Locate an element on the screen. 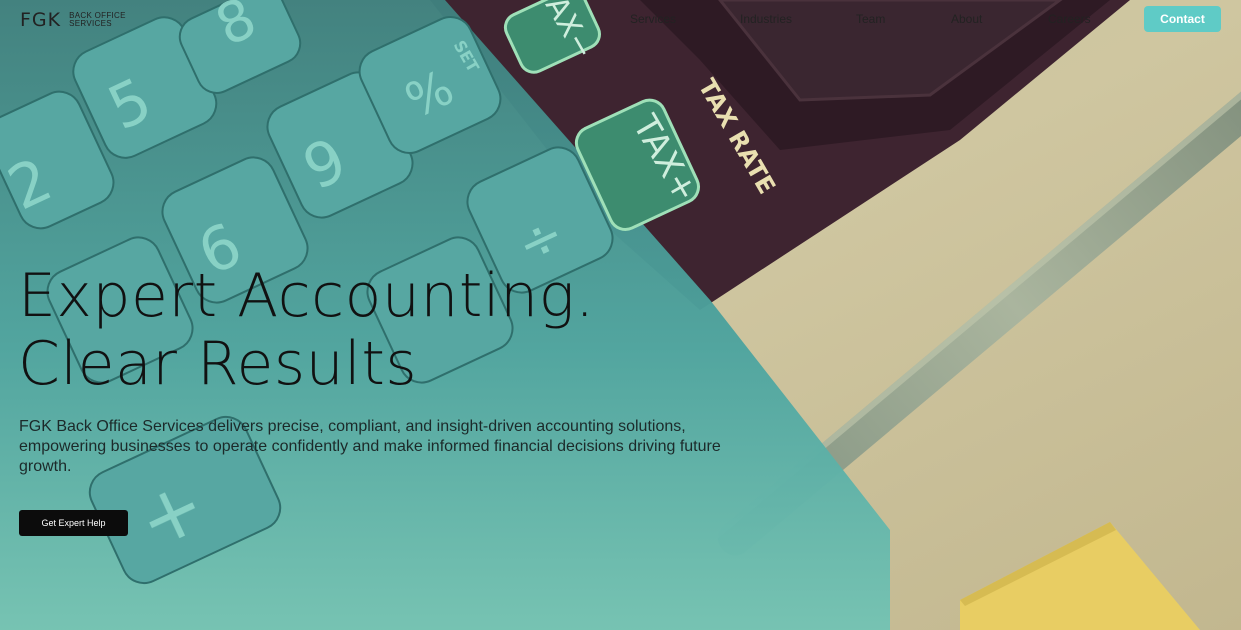 Image resolution: width=1241 pixels, height=630 pixels. nav-links: Services Industries Team About Careers is located at coordinates (620, 20).